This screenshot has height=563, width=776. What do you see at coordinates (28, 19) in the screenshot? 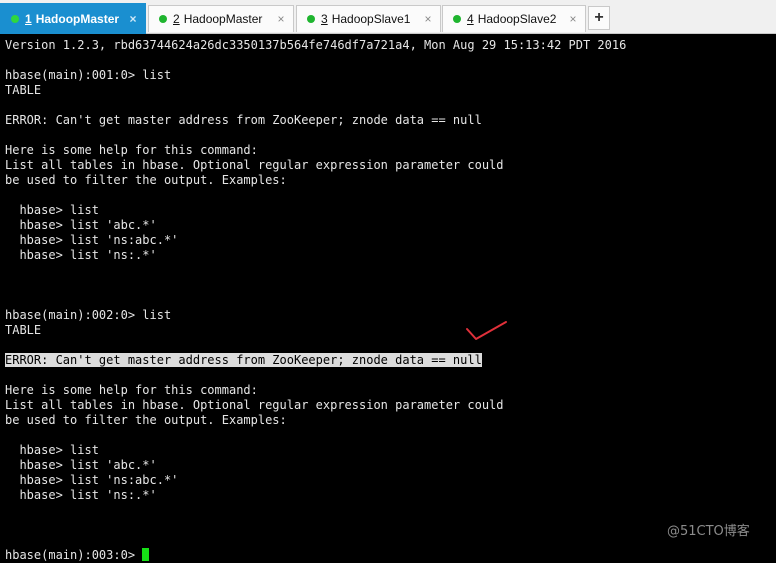
I see `tab-number: 1` at bounding box center [28, 19].